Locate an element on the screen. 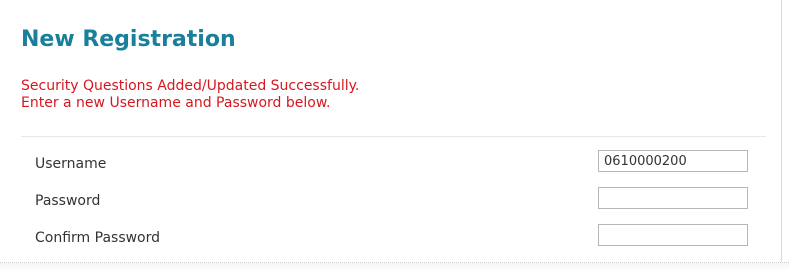  username-input is located at coordinates (673, 161).